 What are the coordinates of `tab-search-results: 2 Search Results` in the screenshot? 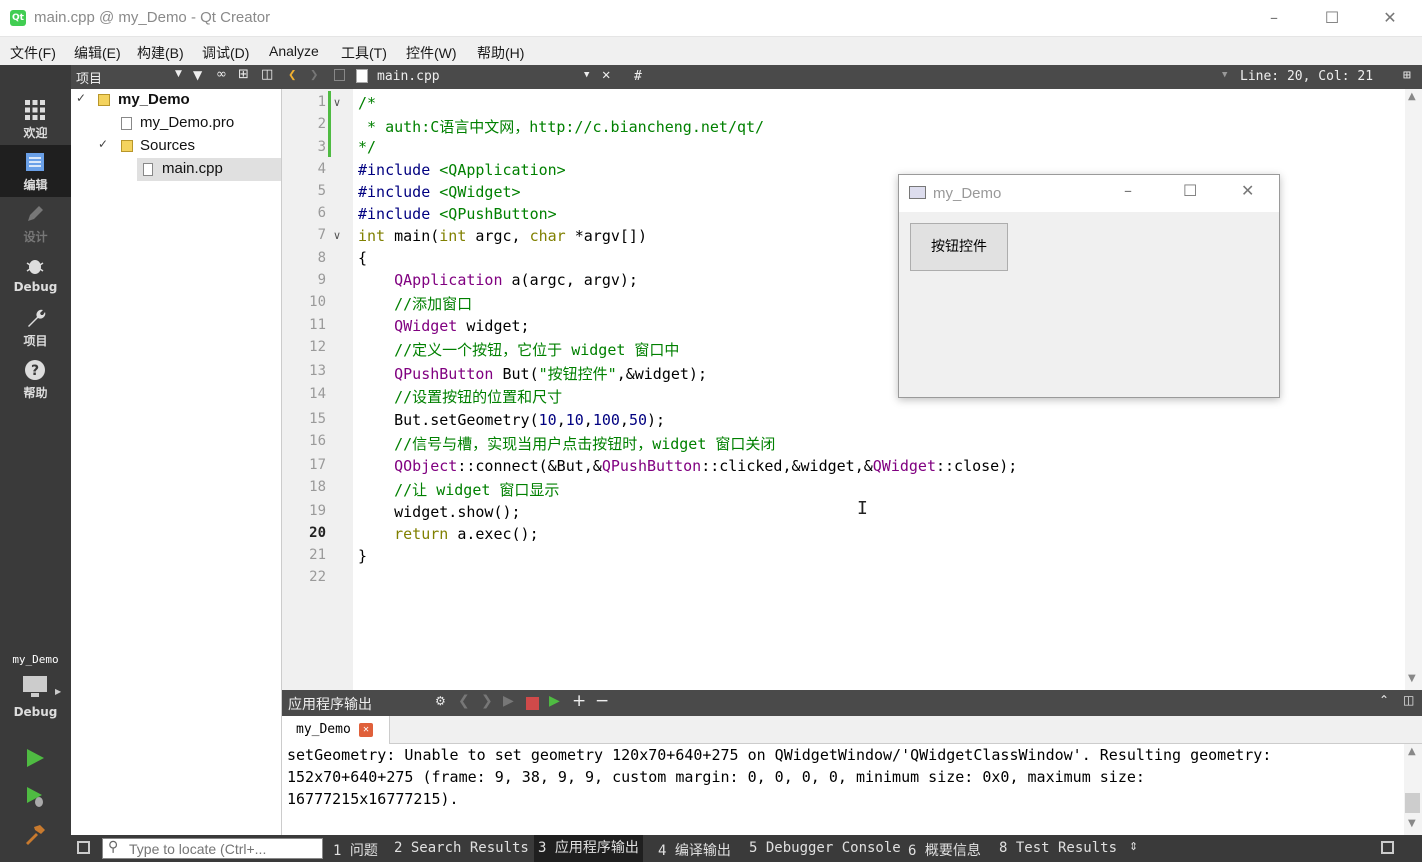 It's located at (461, 848).